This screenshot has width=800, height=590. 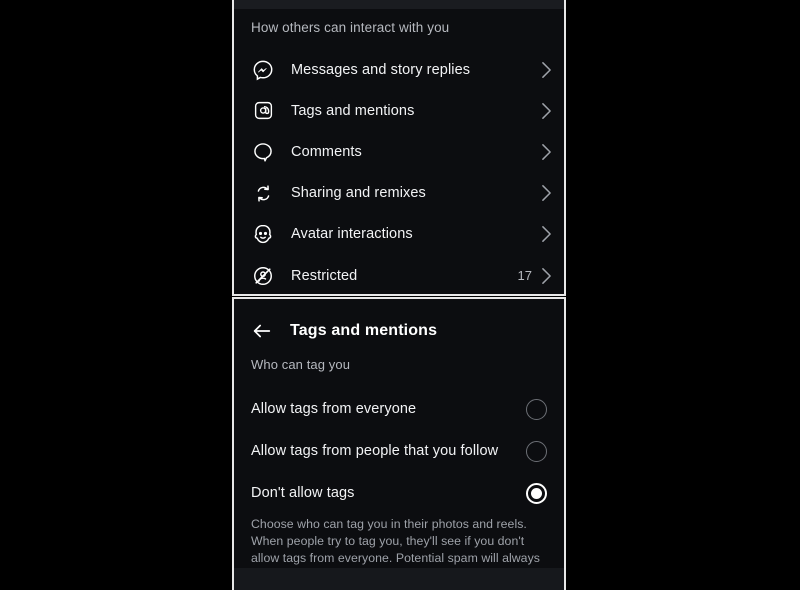 What do you see at coordinates (324, 275) in the screenshot?
I see `settings-row-label: Restricted` at bounding box center [324, 275].